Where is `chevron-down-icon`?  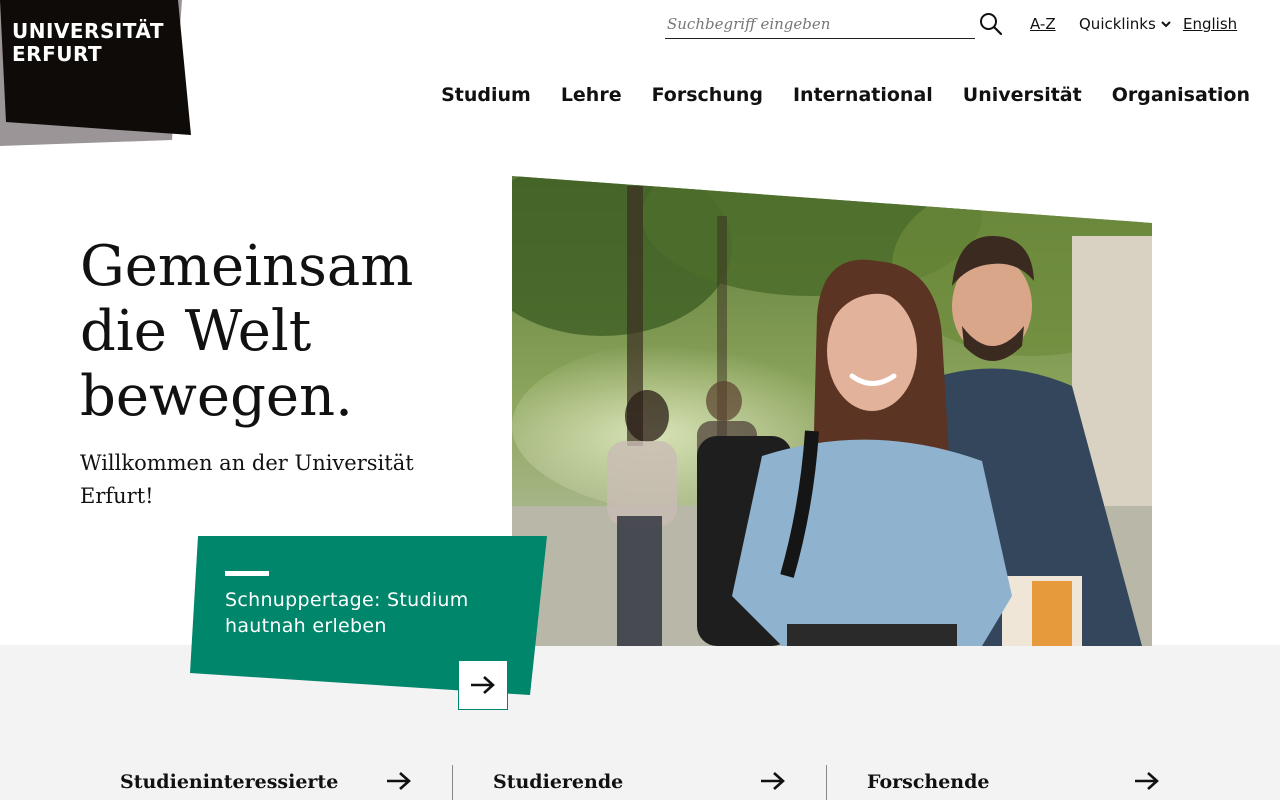 chevron-down-icon is located at coordinates (1166, 24).